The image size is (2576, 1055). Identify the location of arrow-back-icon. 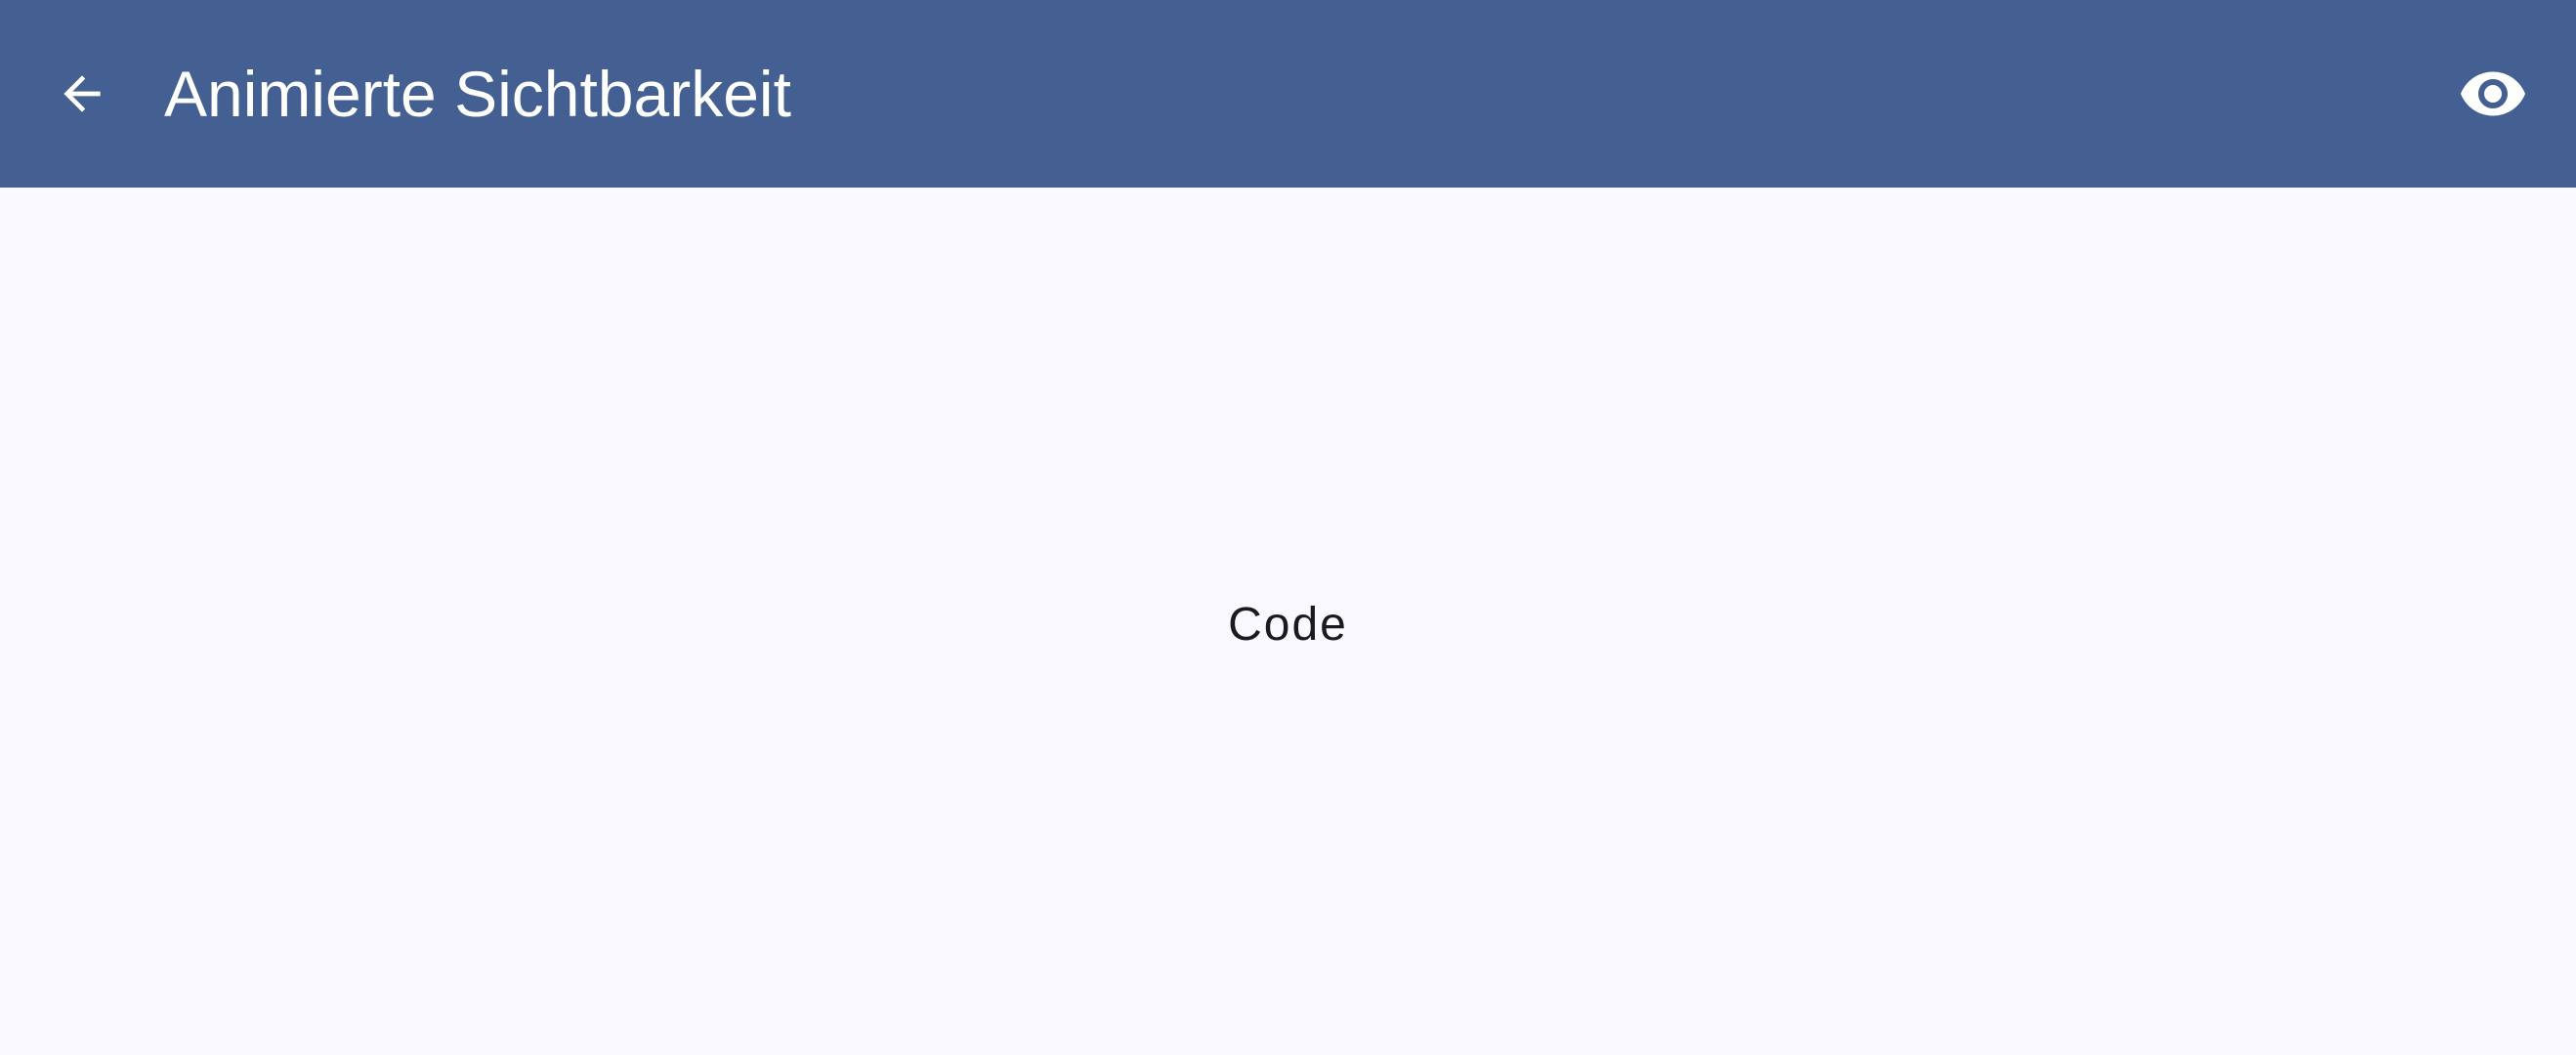
(82, 93).